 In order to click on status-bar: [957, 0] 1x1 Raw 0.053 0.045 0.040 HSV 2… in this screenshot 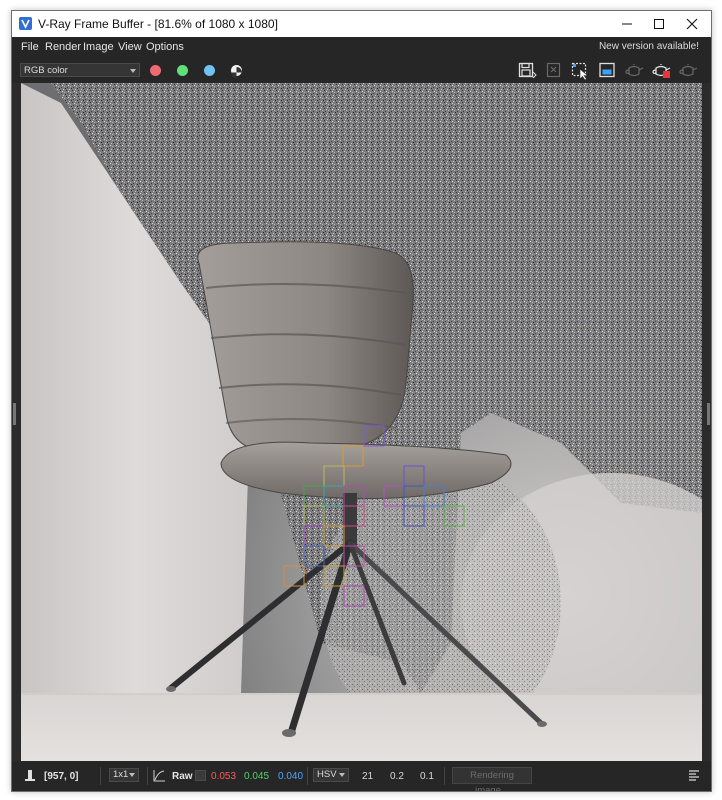, I will do `click(361, 776)`.